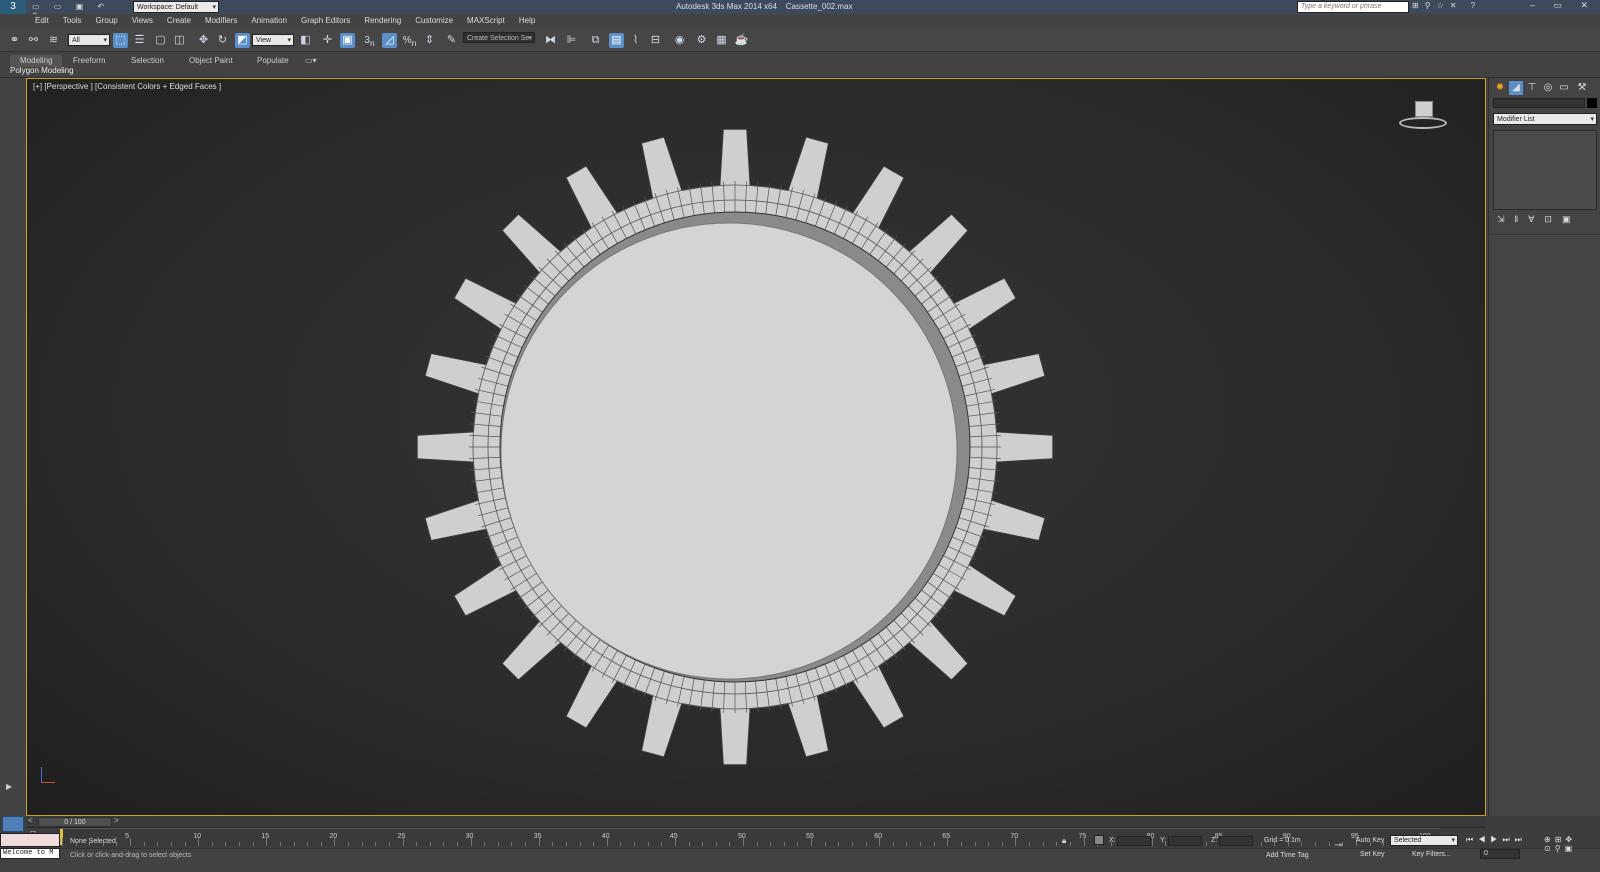 The width and height of the screenshot is (1600, 872). What do you see at coordinates (1423, 116) in the screenshot?
I see `viewcube-icon` at bounding box center [1423, 116].